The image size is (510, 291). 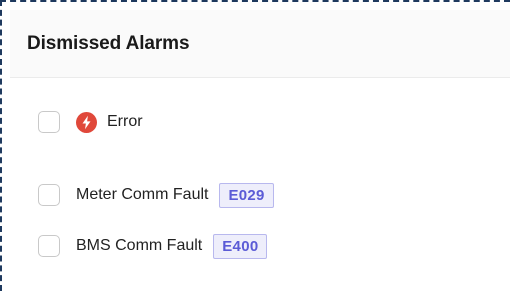 I want to click on alarm-checkbox-error, so click(x=49, y=122).